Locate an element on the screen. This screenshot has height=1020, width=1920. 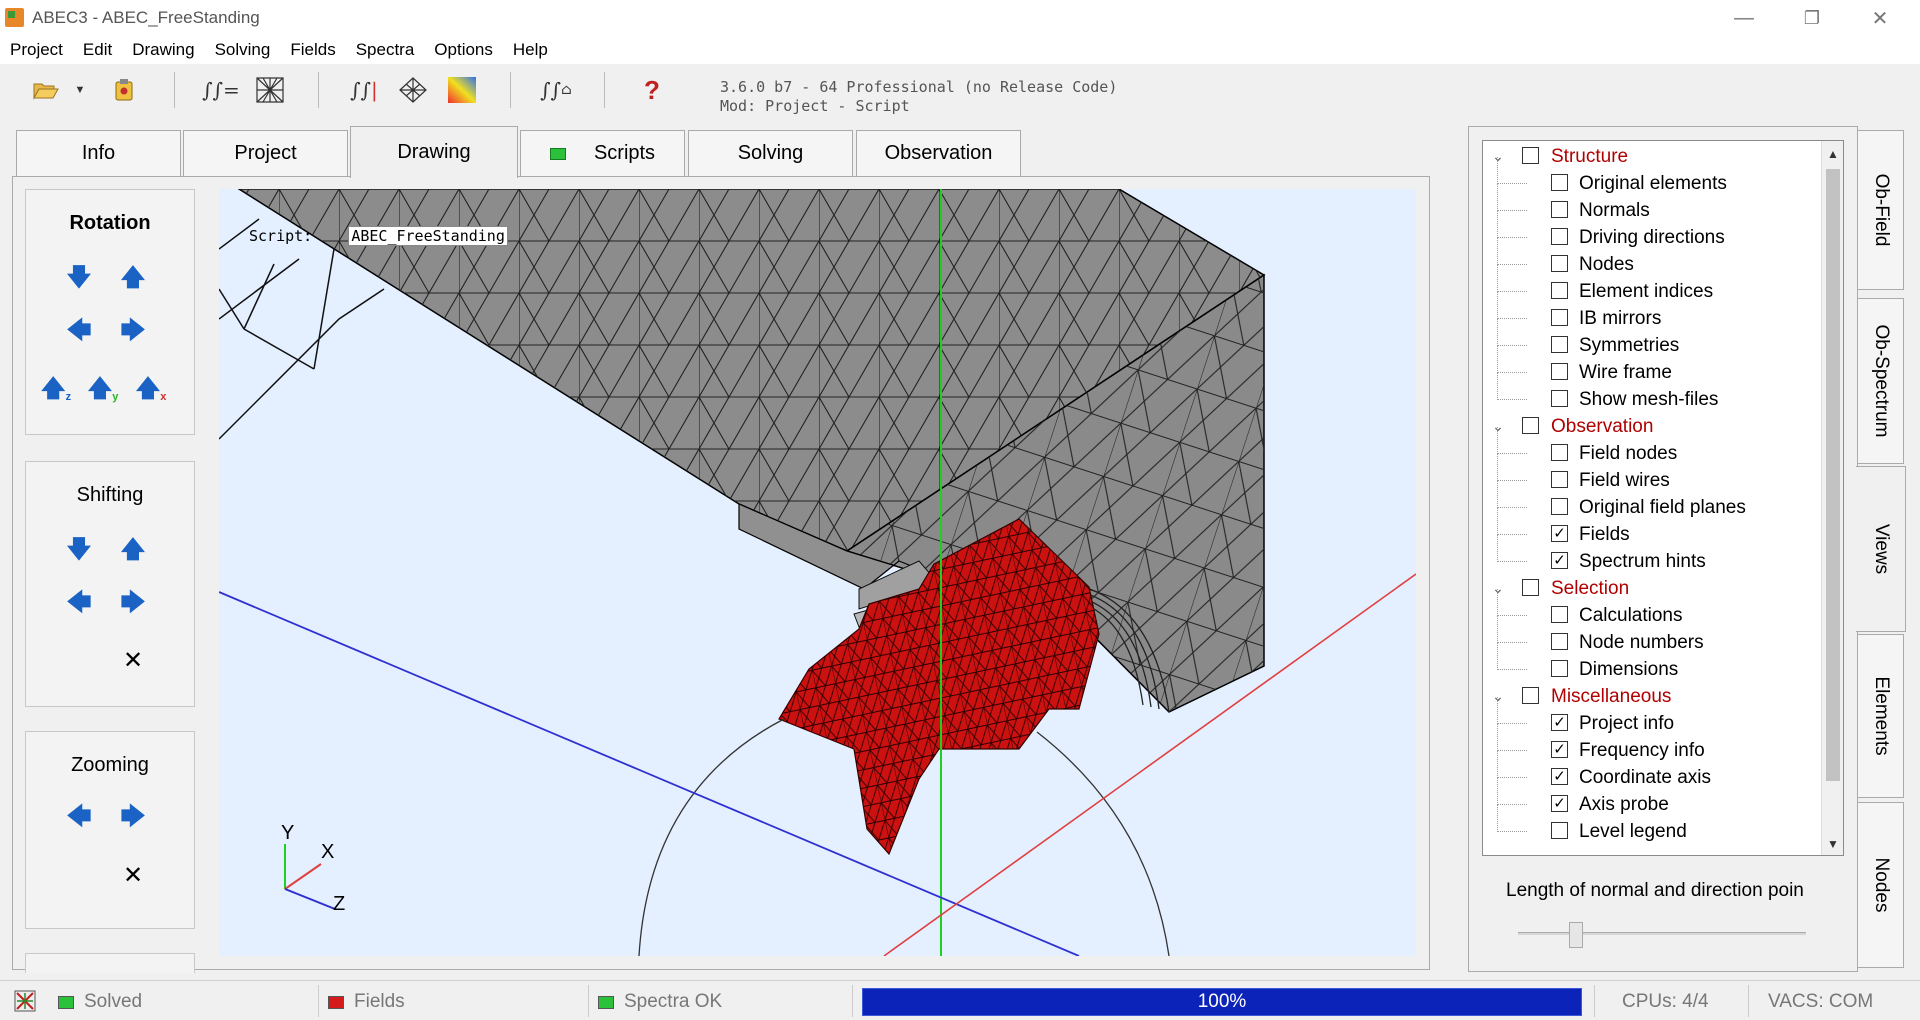
tab-scripts: Scripts is located at coordinates (602, 153).